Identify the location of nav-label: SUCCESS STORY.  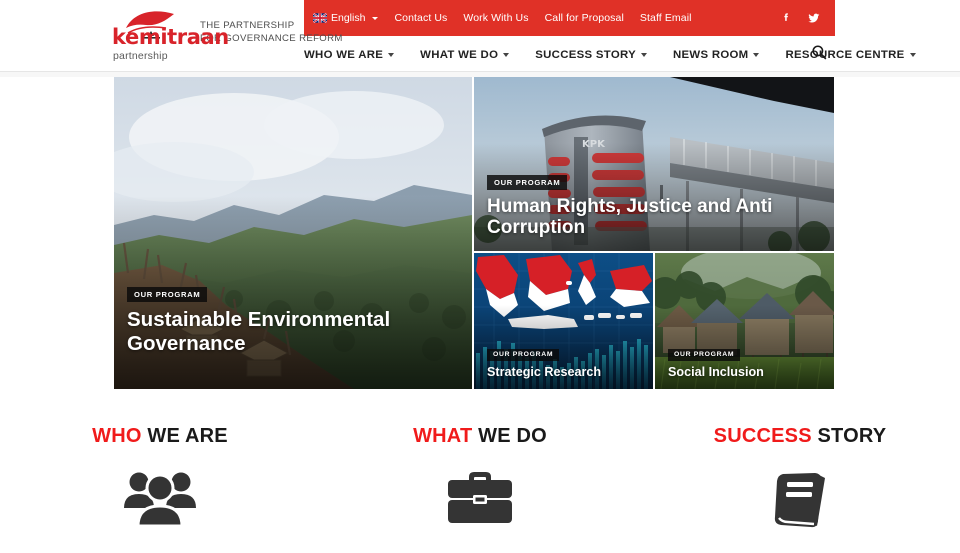
(585, 55).